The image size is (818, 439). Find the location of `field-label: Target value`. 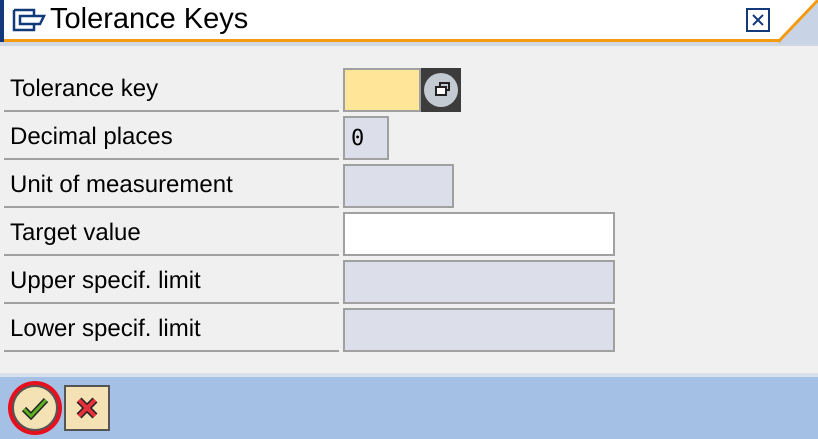

field-label: Target value is located at coordinates (171, 234).